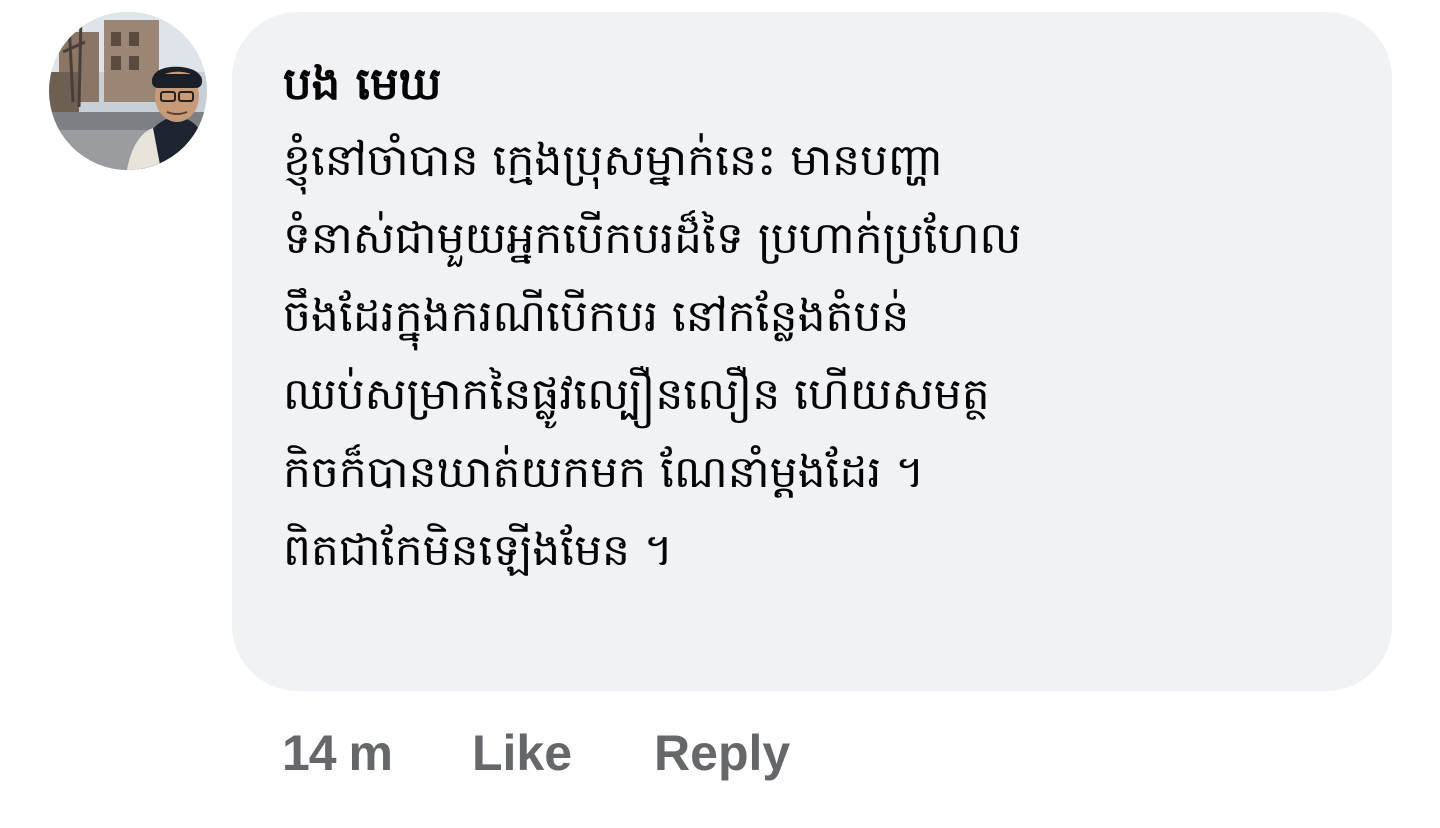 The height and width of the screenshot is (828, 1440). I want to click on comment-text-line: ពិតជាកែមិនឡើងមែន ។, so click(478, 550).